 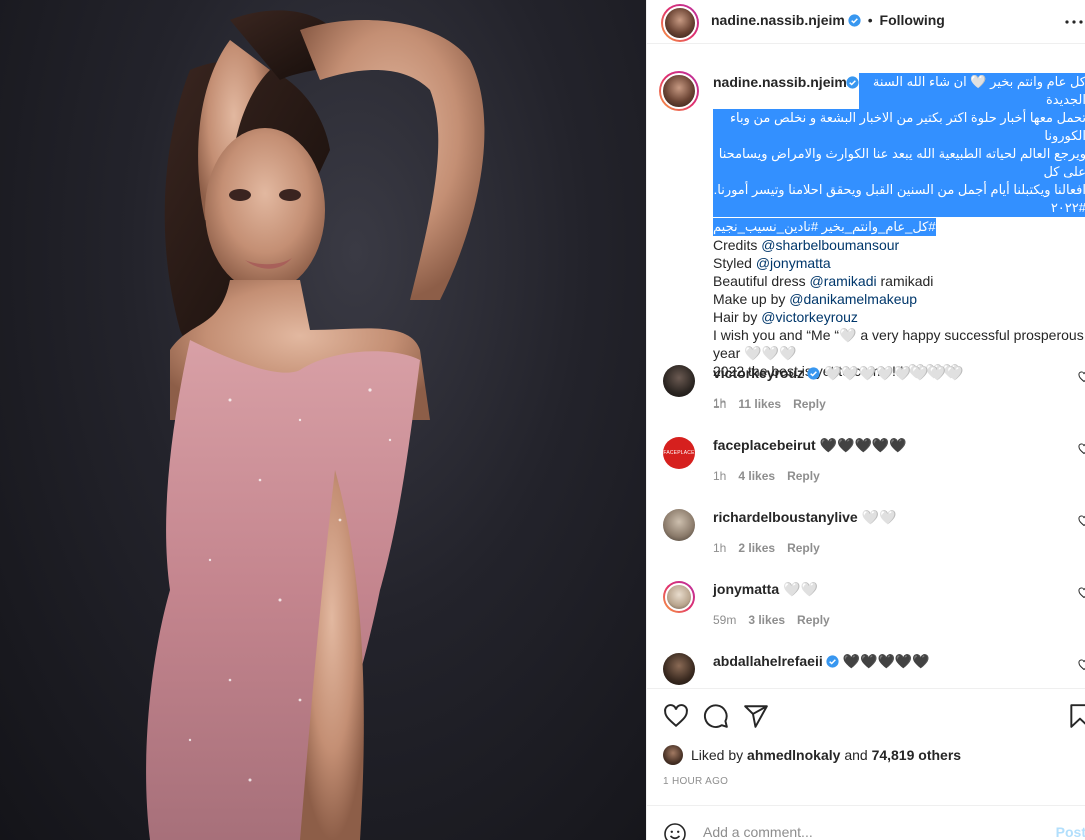 What do you see at coordinates (809, 317) in the screenshot?
I see `hair-mention: @victorkeyrouz` at bounding box center [809, 317].